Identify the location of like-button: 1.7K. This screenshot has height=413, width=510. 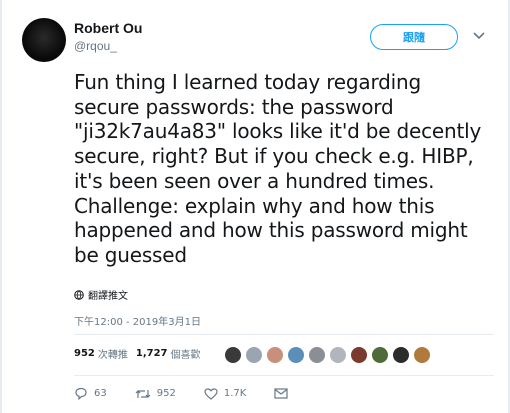
(225, 393).